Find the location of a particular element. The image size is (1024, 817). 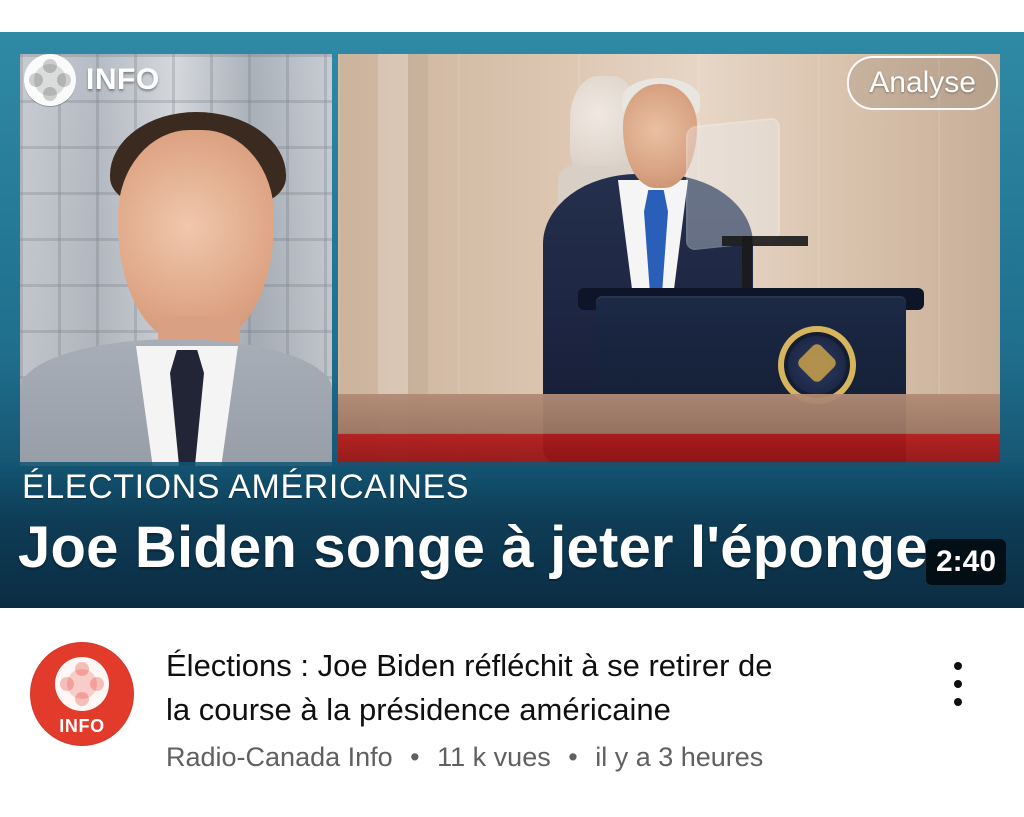

anchor-face is located at coordinates (196, 237).